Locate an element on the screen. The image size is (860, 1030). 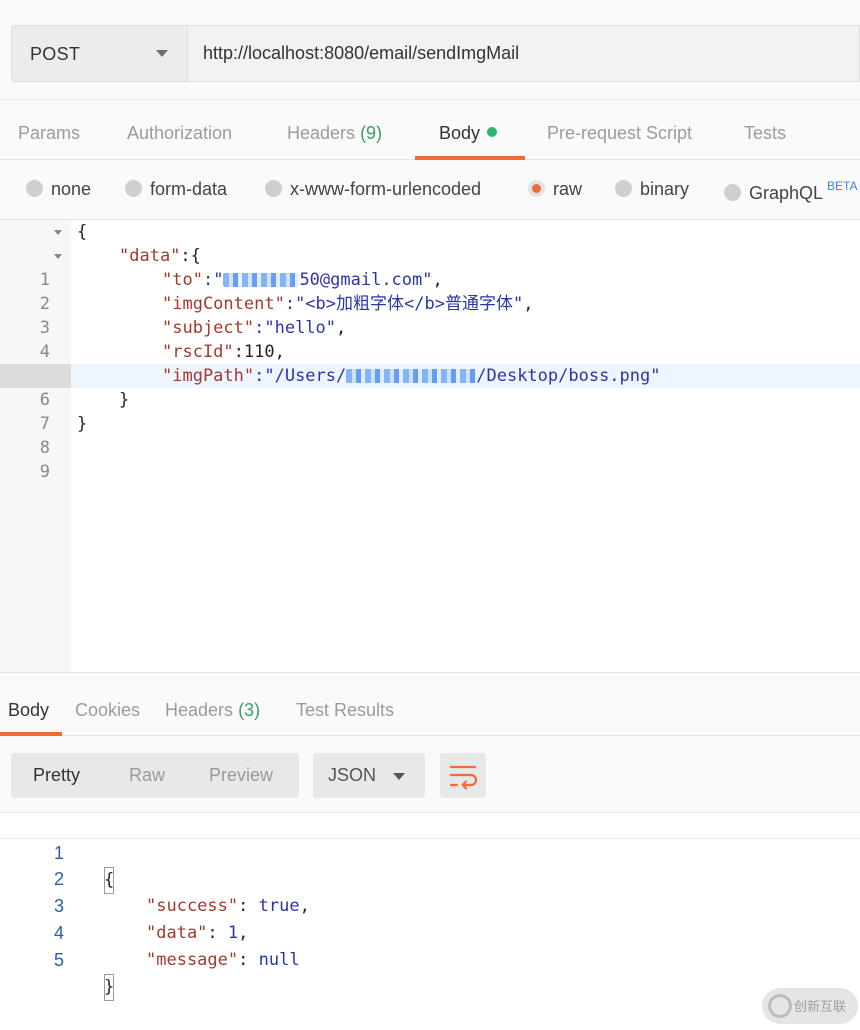
tab-response-headers-label: Headers is located at coordinates (199, 710).